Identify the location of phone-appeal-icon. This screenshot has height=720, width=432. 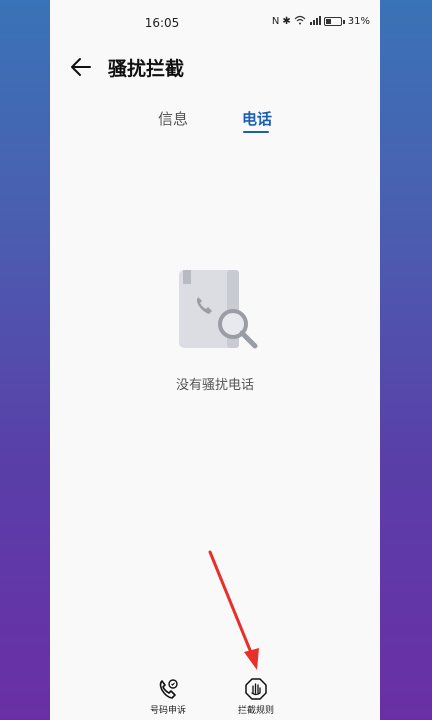
(168, 689).